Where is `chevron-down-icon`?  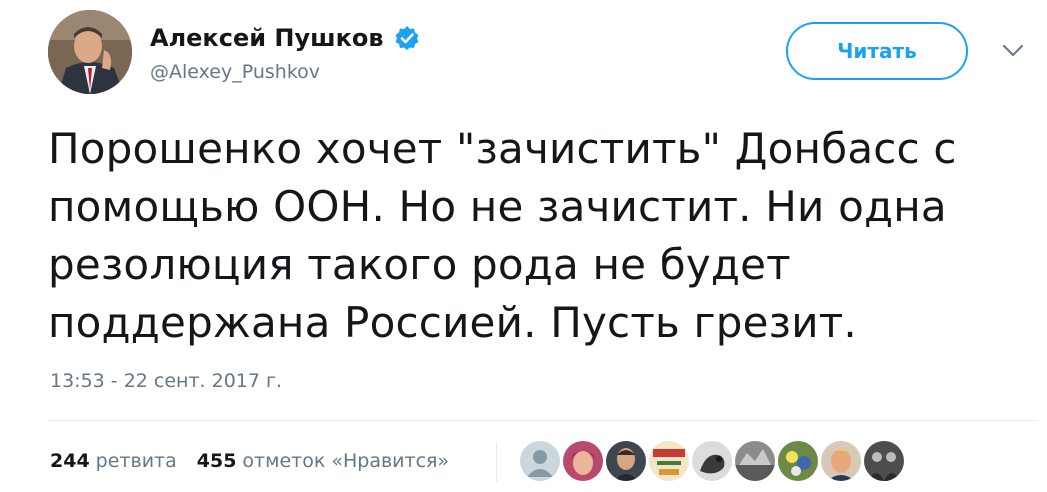 chevron-down-icon is located at coordinates (1013, 50).